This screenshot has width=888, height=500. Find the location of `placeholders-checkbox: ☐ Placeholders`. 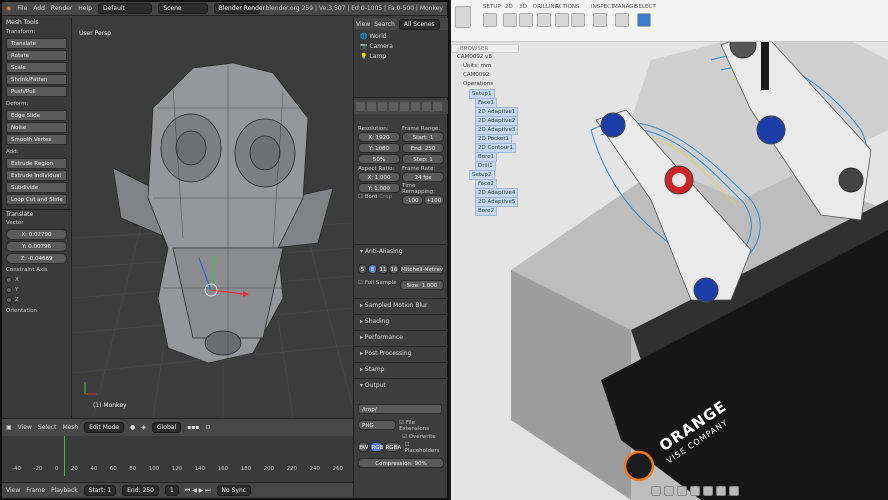

placeholders-checkbox: ☐ Placeholders is located at coordinates (424, 448).